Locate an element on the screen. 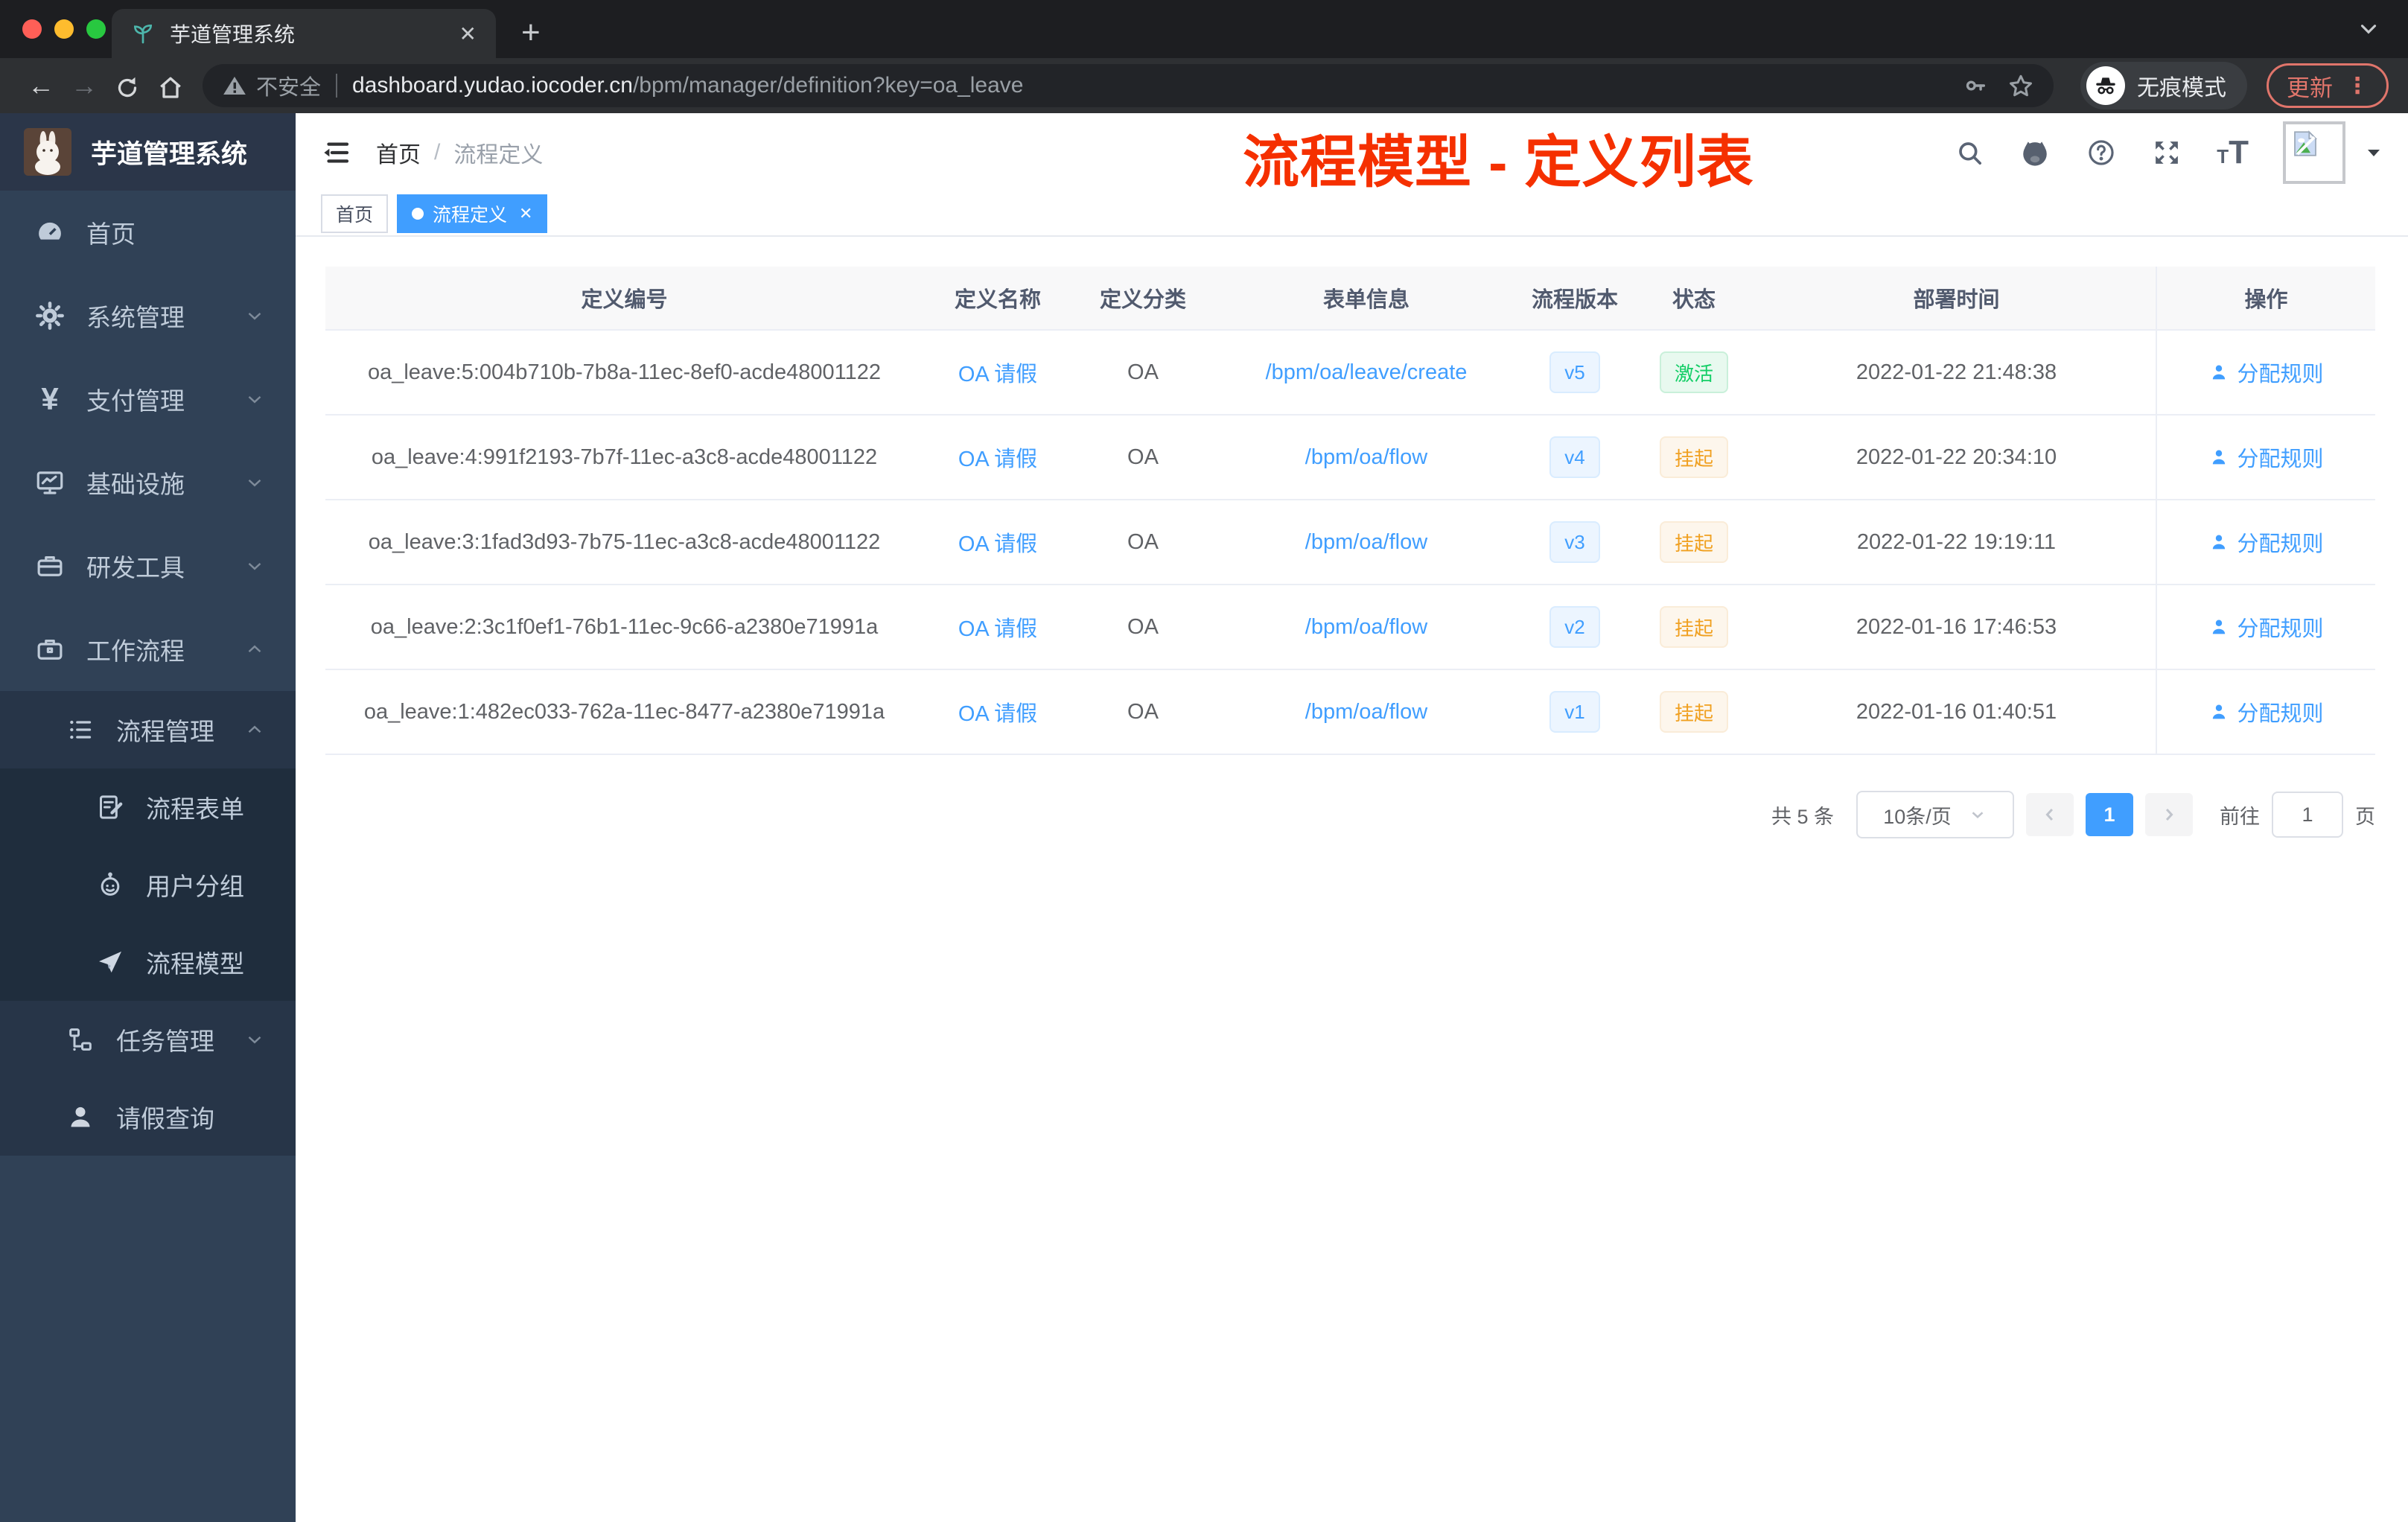  pagination: 共 5 条 10条/页 1 前往 页 is located at coordinates (1350, 814).